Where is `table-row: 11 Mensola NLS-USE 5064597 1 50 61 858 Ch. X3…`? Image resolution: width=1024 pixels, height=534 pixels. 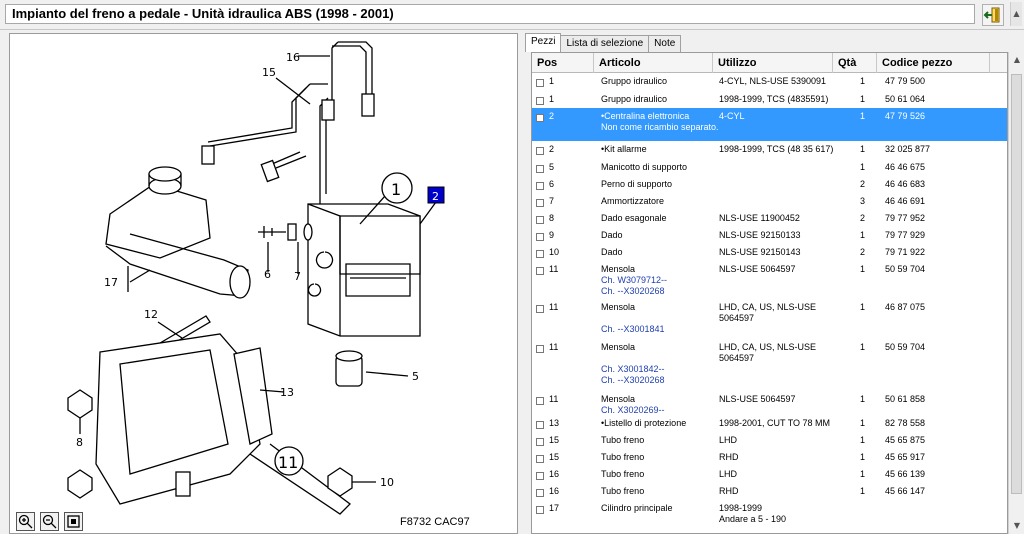
table-row: 11 Mensola NLS-USE 5064597 1 50 61 858 Ch. X3… is located at coordinates (769, 403).